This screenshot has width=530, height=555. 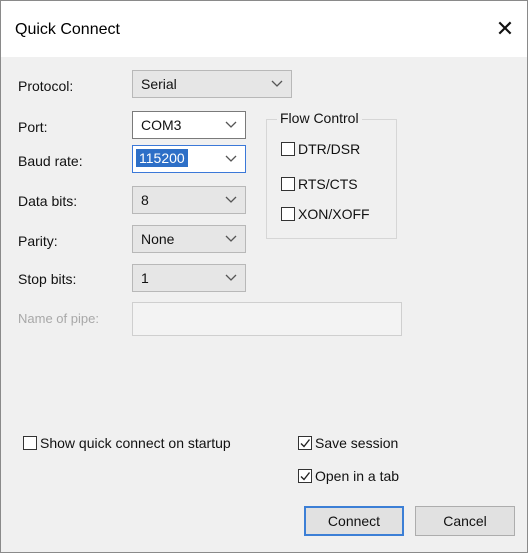 What do you see at coordinates (159, 84) in the screenshot?
I see `protocol-value: Serial` at bounding box center [159, 84].